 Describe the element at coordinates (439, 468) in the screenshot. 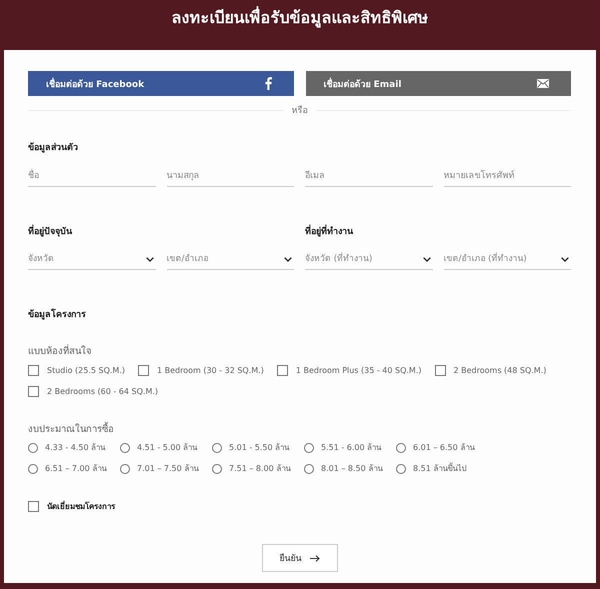

I see `radio-label: 8.51 ล้านขึ้นไป` at that location.